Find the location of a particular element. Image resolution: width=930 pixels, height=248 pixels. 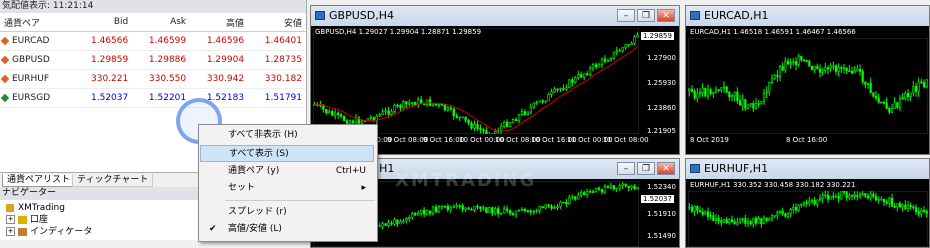

table-row: EURHUF330.221330.550330.942330.182 is located at coordinates (153, 79).